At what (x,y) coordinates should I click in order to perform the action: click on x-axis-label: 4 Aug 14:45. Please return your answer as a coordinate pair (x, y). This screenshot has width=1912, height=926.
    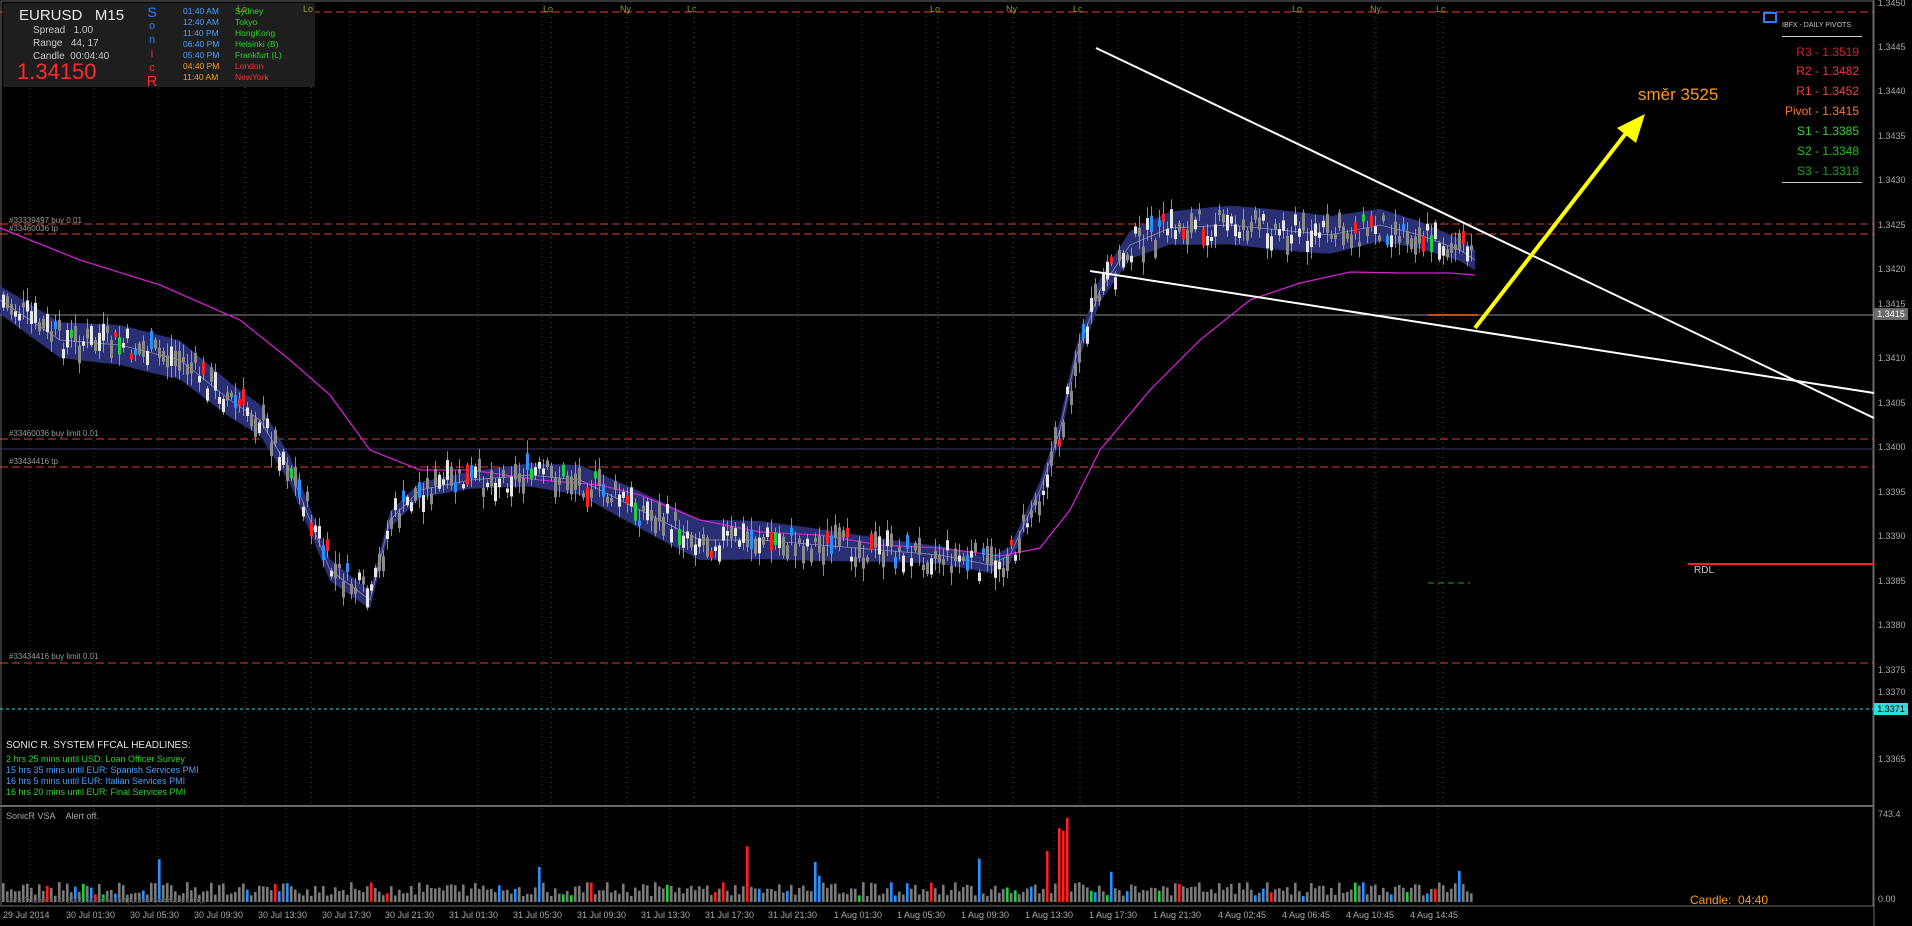
    Looking at the image, I should click on (1434, 915).